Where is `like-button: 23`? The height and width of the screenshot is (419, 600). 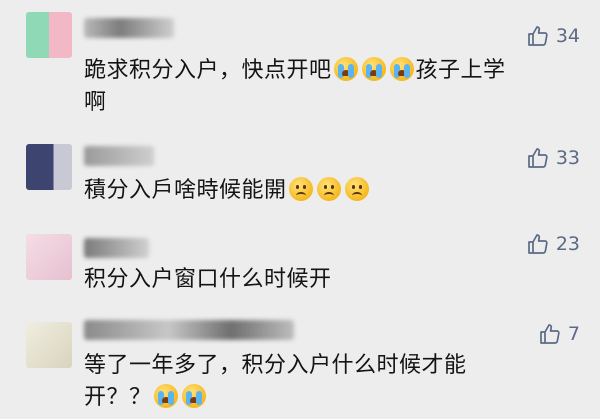 like-button: 23 is located at coordinates (553, 244).